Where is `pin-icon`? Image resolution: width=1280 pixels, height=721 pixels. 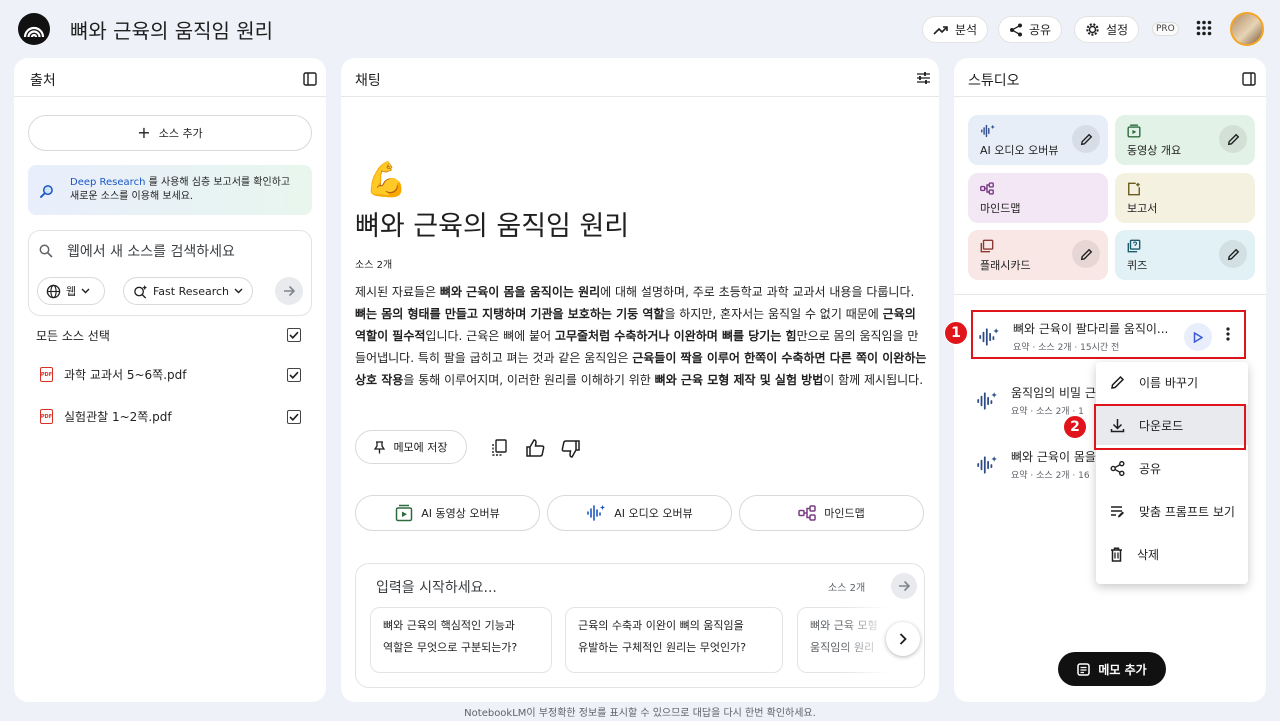
pin-icon is located at coordinates (380, 446).